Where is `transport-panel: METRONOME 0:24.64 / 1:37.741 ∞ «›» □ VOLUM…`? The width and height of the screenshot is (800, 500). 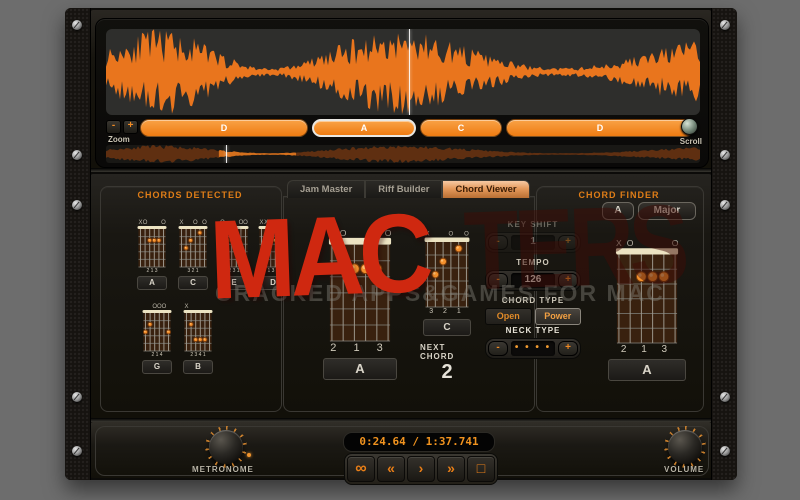
transport-panel: METRONOME 0:24.64 / 1:37.741 ∞ «›» □ VOLUM… is located at coordinates (402, 455).